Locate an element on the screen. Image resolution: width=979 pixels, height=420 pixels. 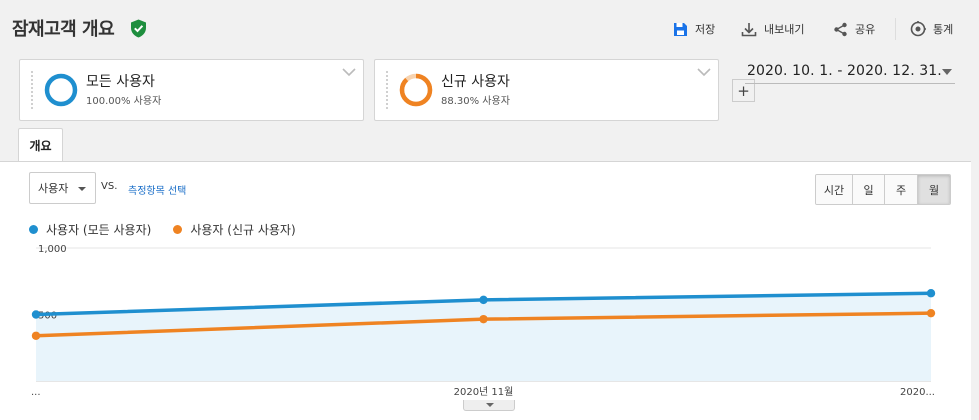
segment-percent: 100.00% 사용자 is located at coordinates (124, 101).